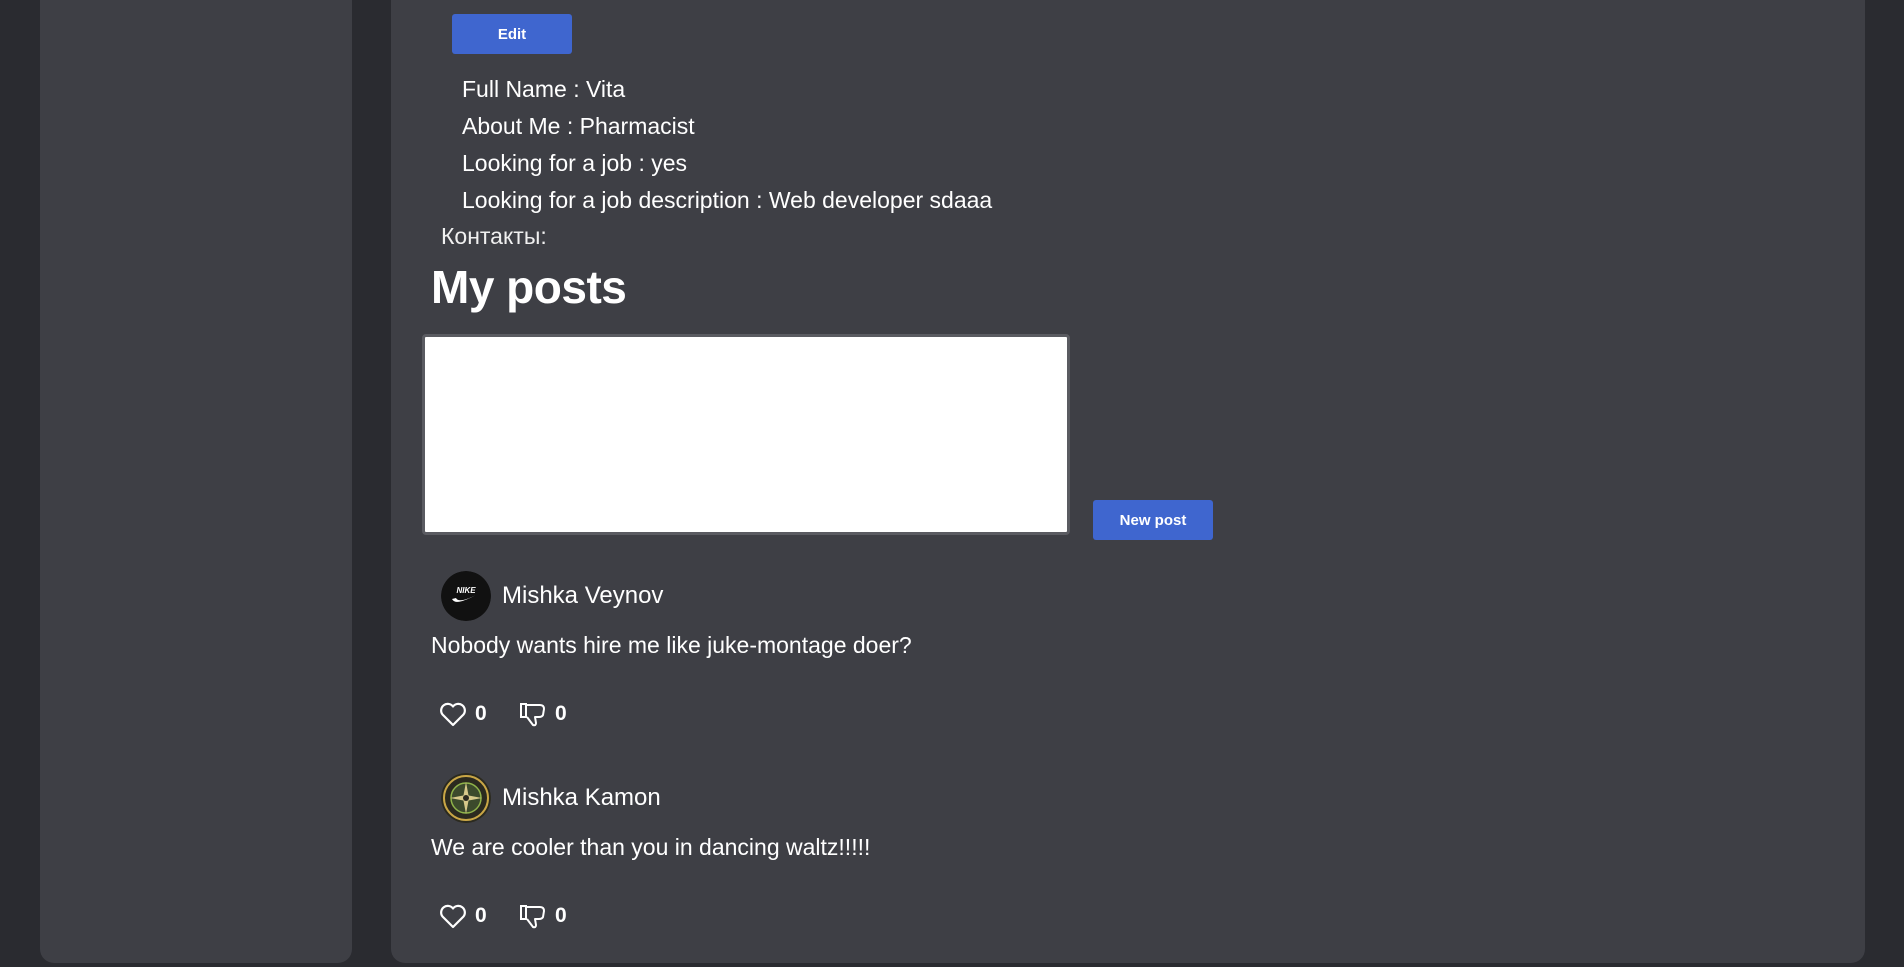 This screenshot has height=967, width=1904. I want to click on looking-for-job-value: : yes, so click(663, 163).